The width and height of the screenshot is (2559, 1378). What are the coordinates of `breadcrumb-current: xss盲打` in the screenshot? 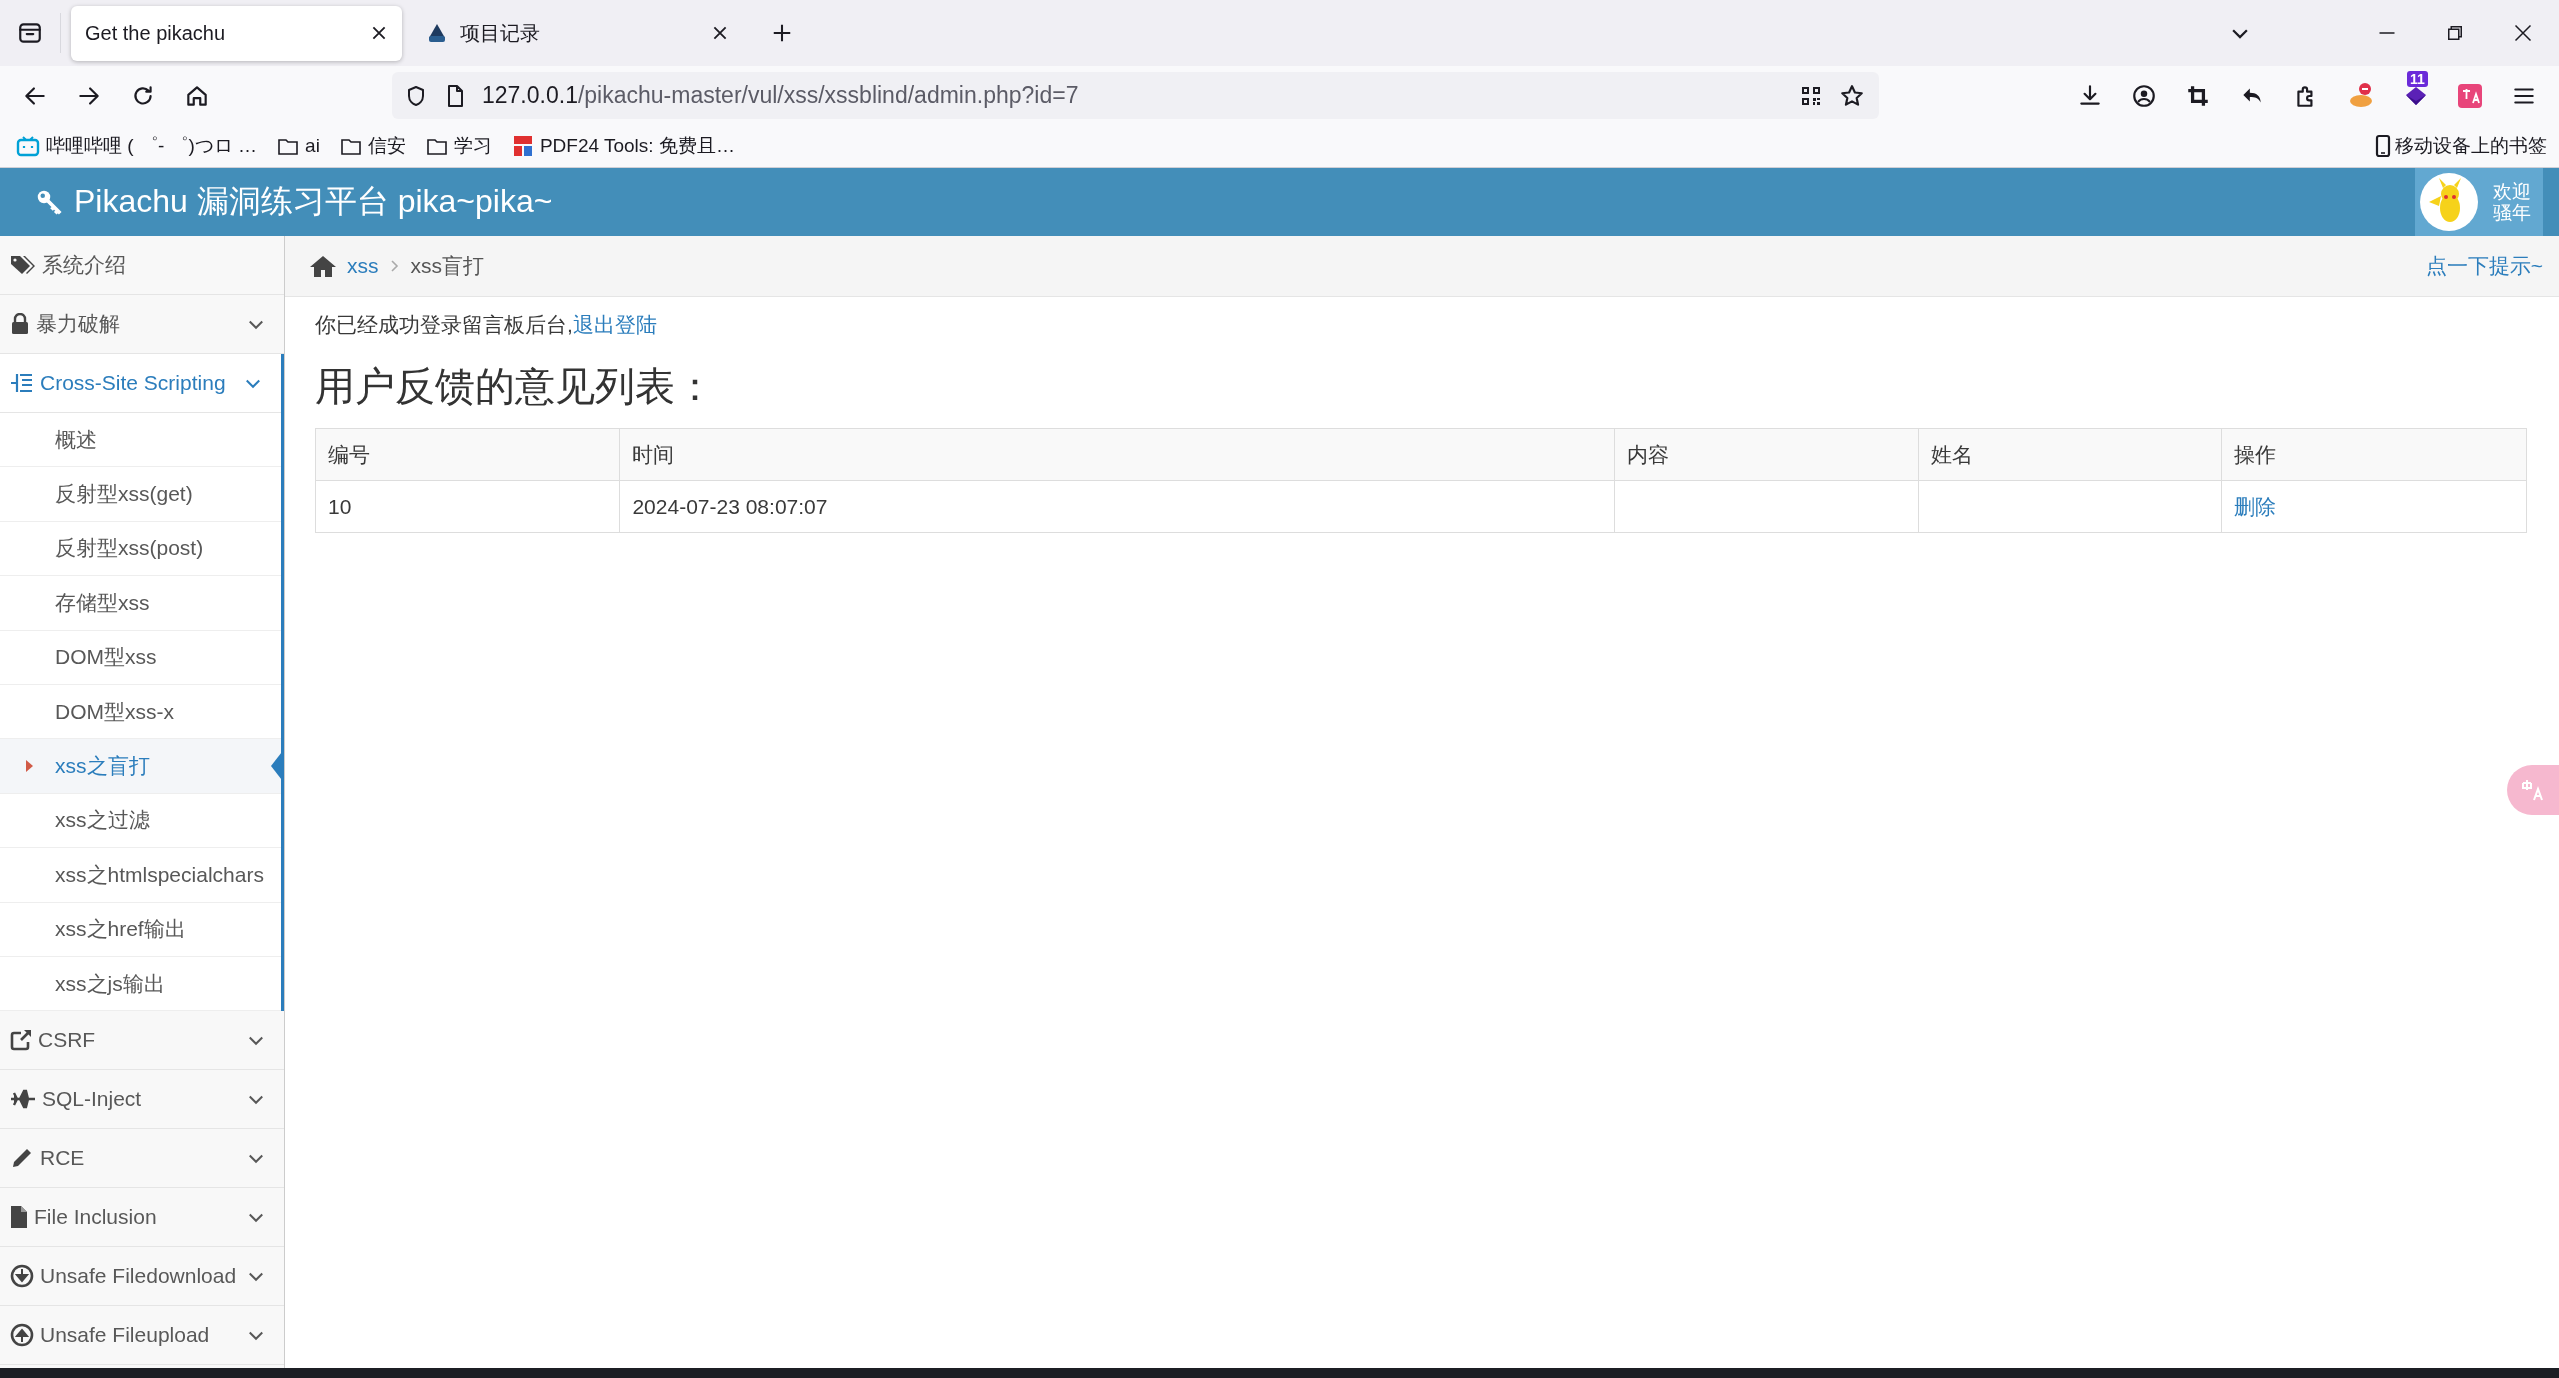 It's located at (447, 266).